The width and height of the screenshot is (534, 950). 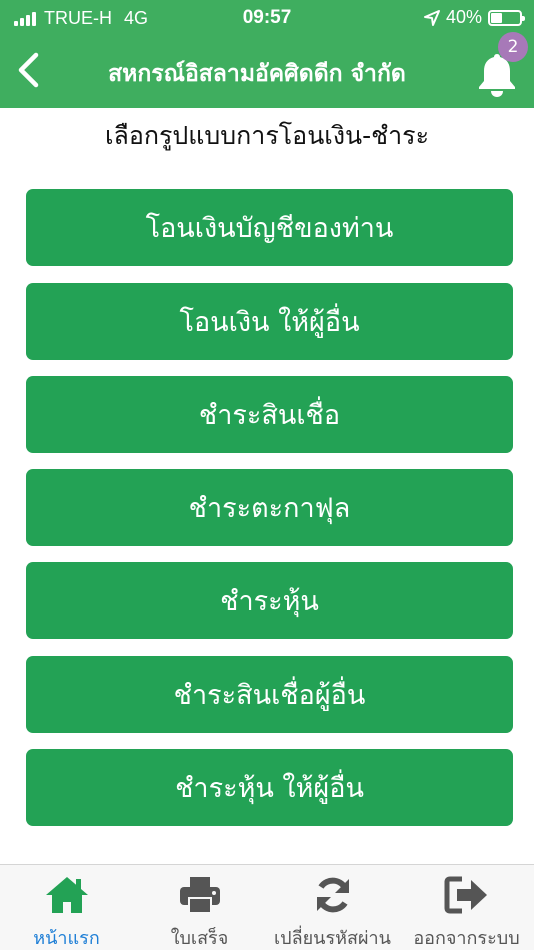 What do you see at coordinates (66, 895) in the screenshot?
I see `home-icon` at bounding box center [66, 895].